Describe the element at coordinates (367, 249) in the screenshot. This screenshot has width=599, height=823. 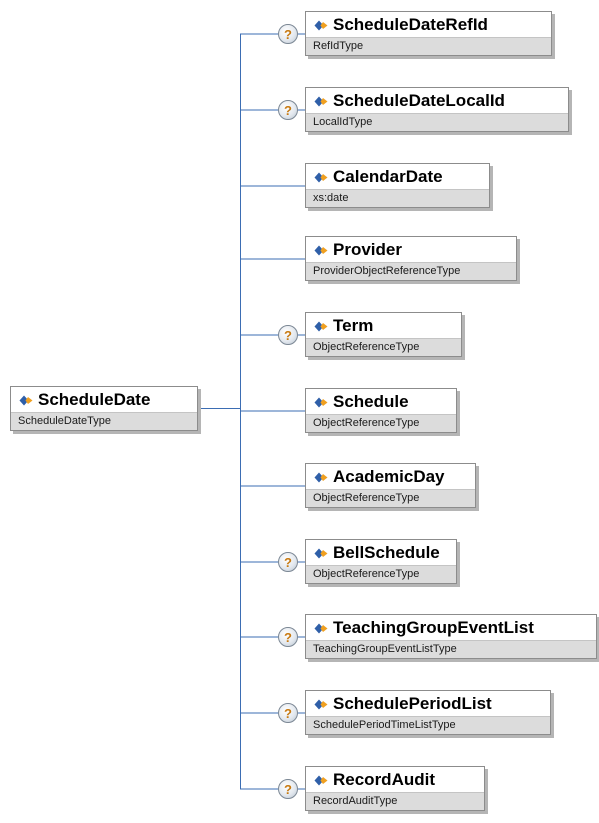
I see `element-name: Provider` at that location.